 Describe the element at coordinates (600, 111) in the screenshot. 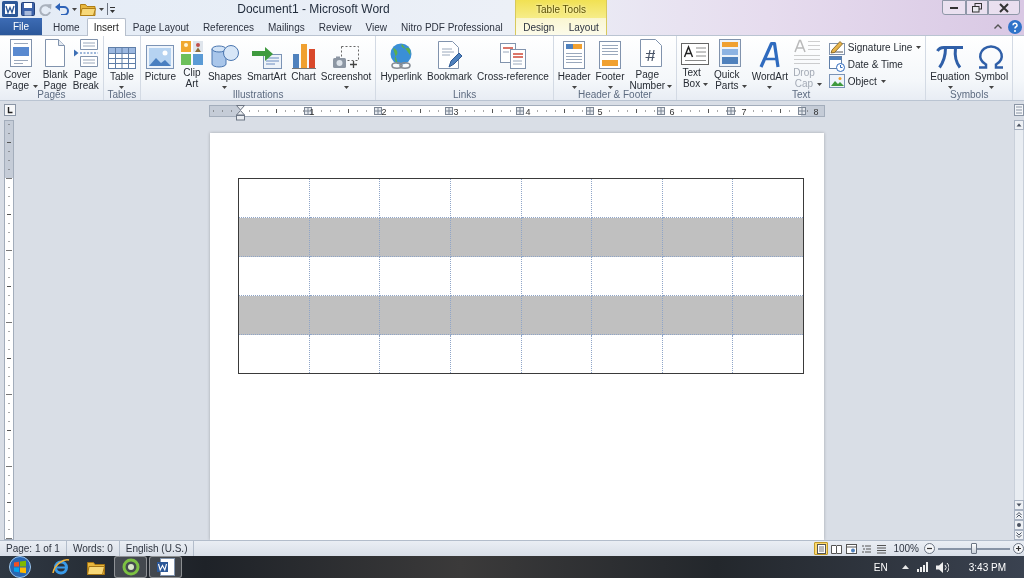

I see `ruler-number: 5` at that location.